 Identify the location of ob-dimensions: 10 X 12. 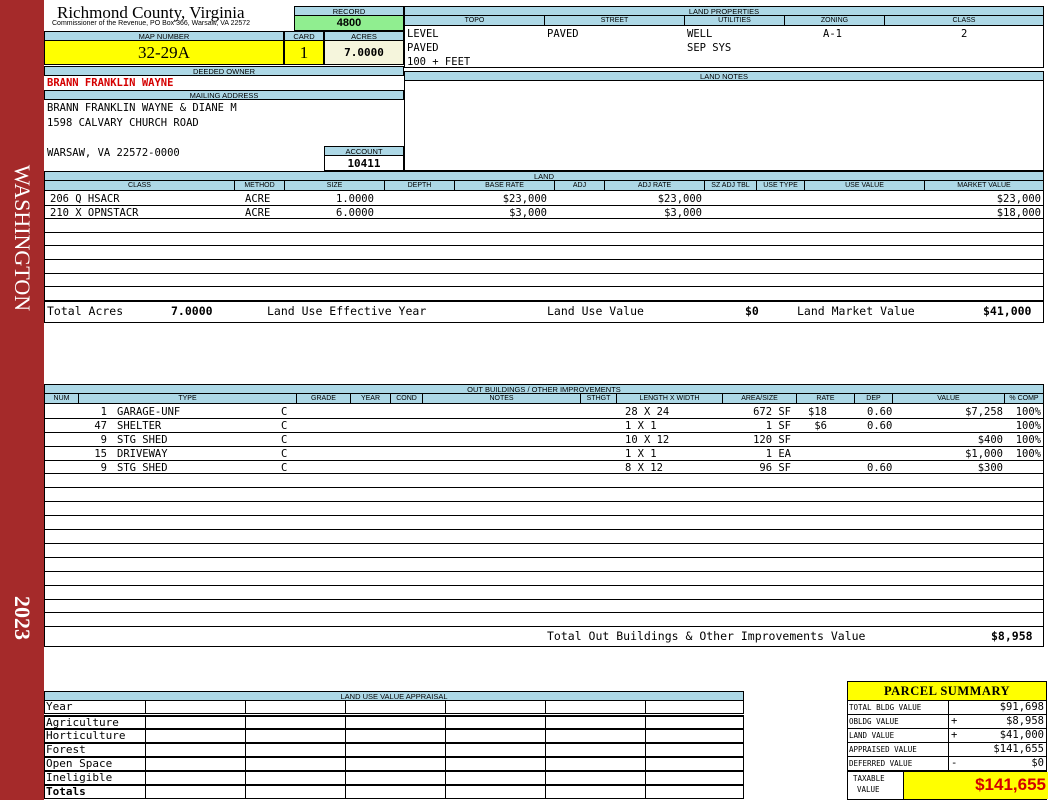
(647, 439).